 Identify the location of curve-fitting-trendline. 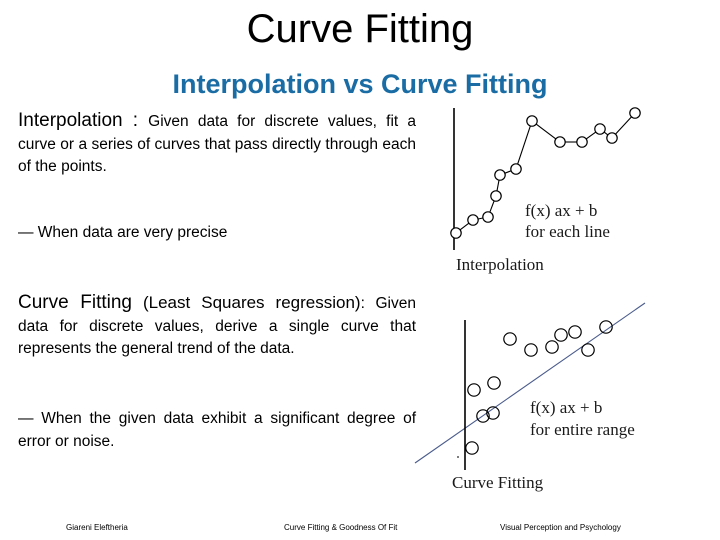
(530, 383).